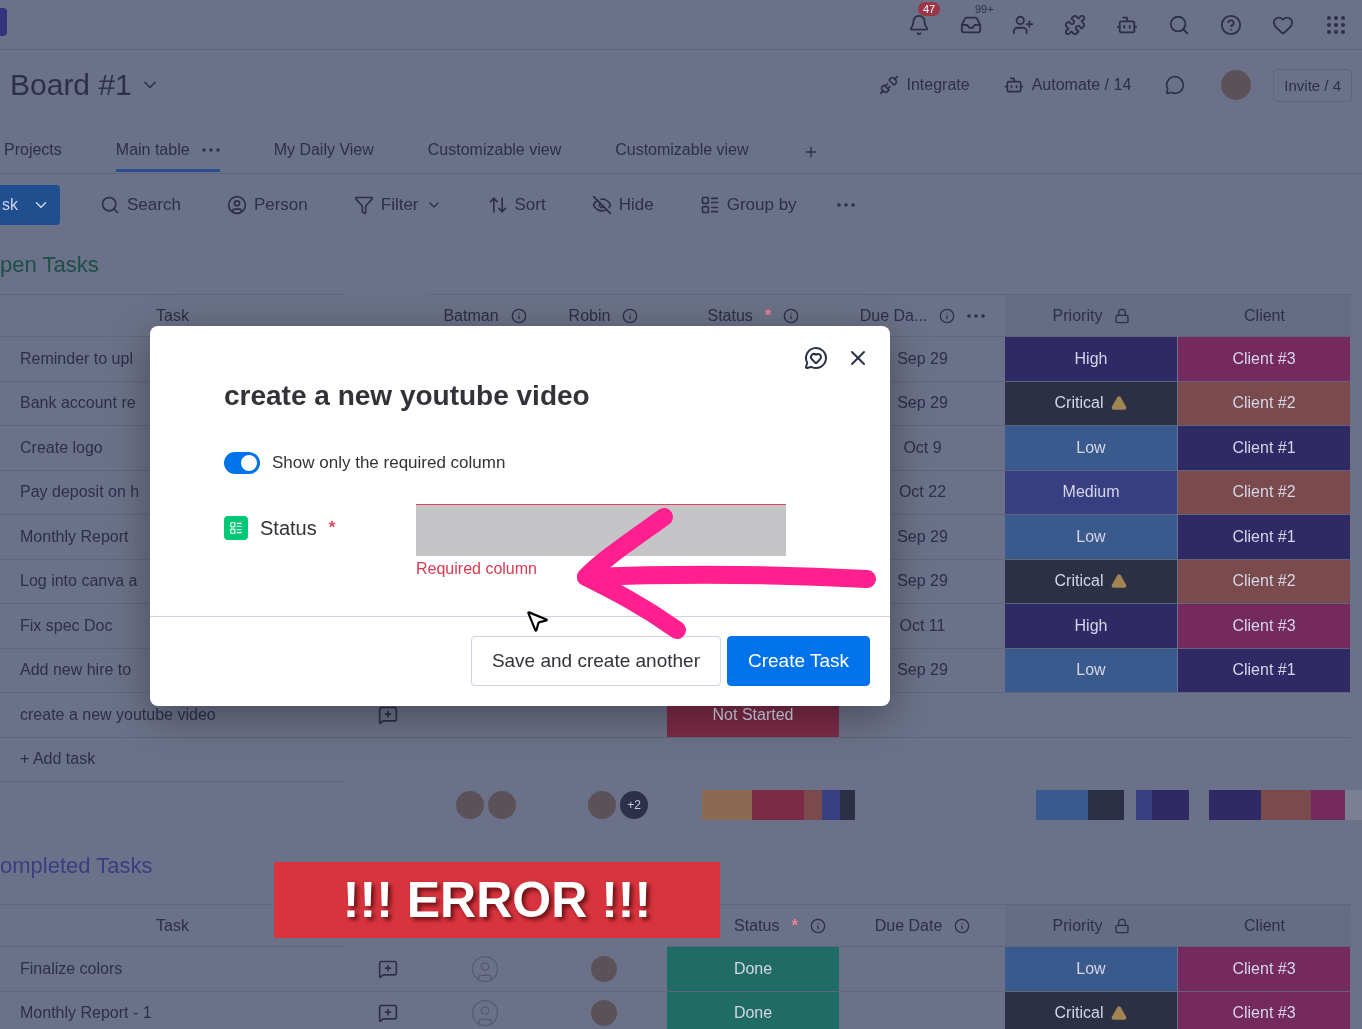  What do you see at coordinates (267, 205) in the screenshot?
I see `toolbar-button: Person` at bounding box center [267, 205].